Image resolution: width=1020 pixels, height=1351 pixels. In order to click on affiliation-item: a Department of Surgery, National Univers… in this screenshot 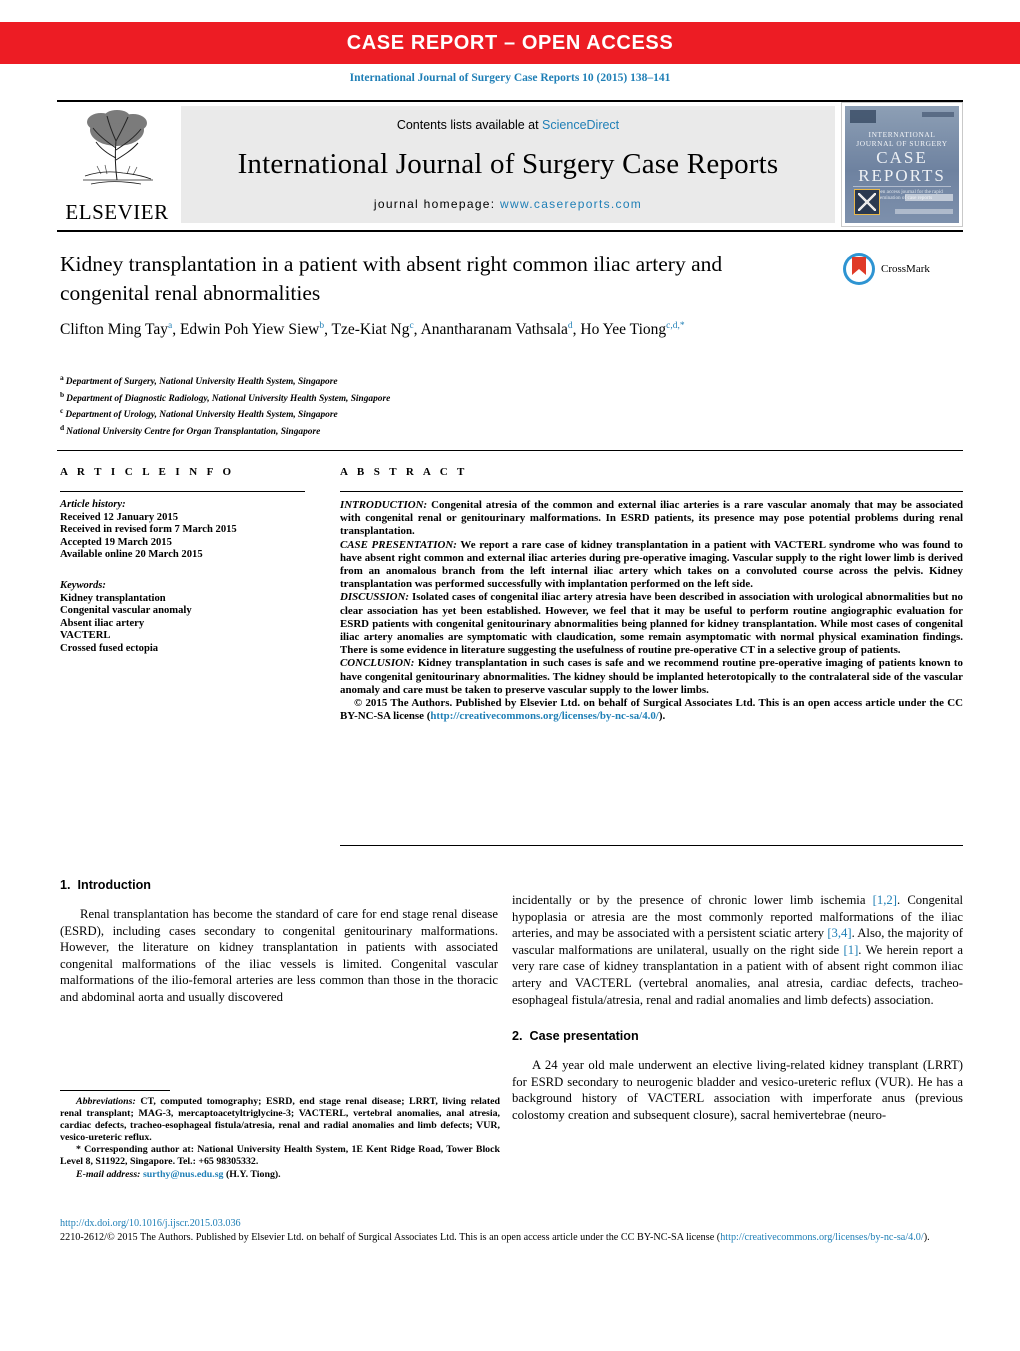, I will do `click(199, 380)`.